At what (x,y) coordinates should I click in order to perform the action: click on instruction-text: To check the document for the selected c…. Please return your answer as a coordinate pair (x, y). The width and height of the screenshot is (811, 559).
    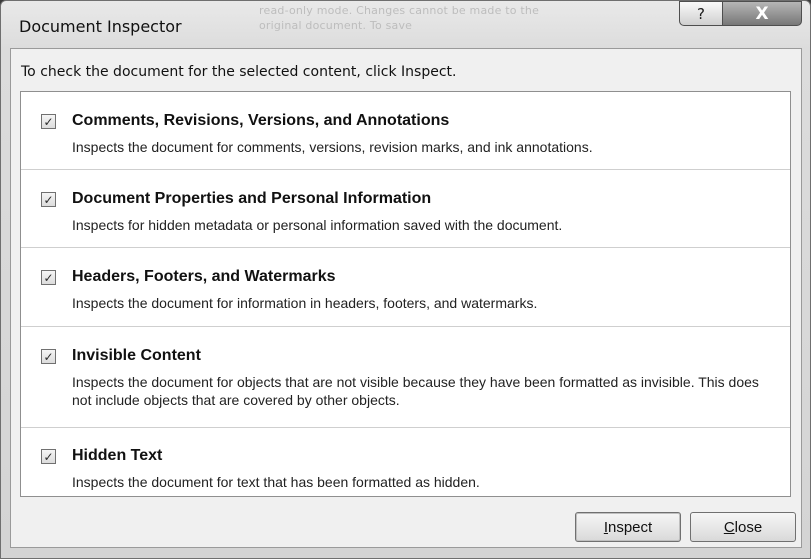
    Looking at the image, I should click on (239, 72).